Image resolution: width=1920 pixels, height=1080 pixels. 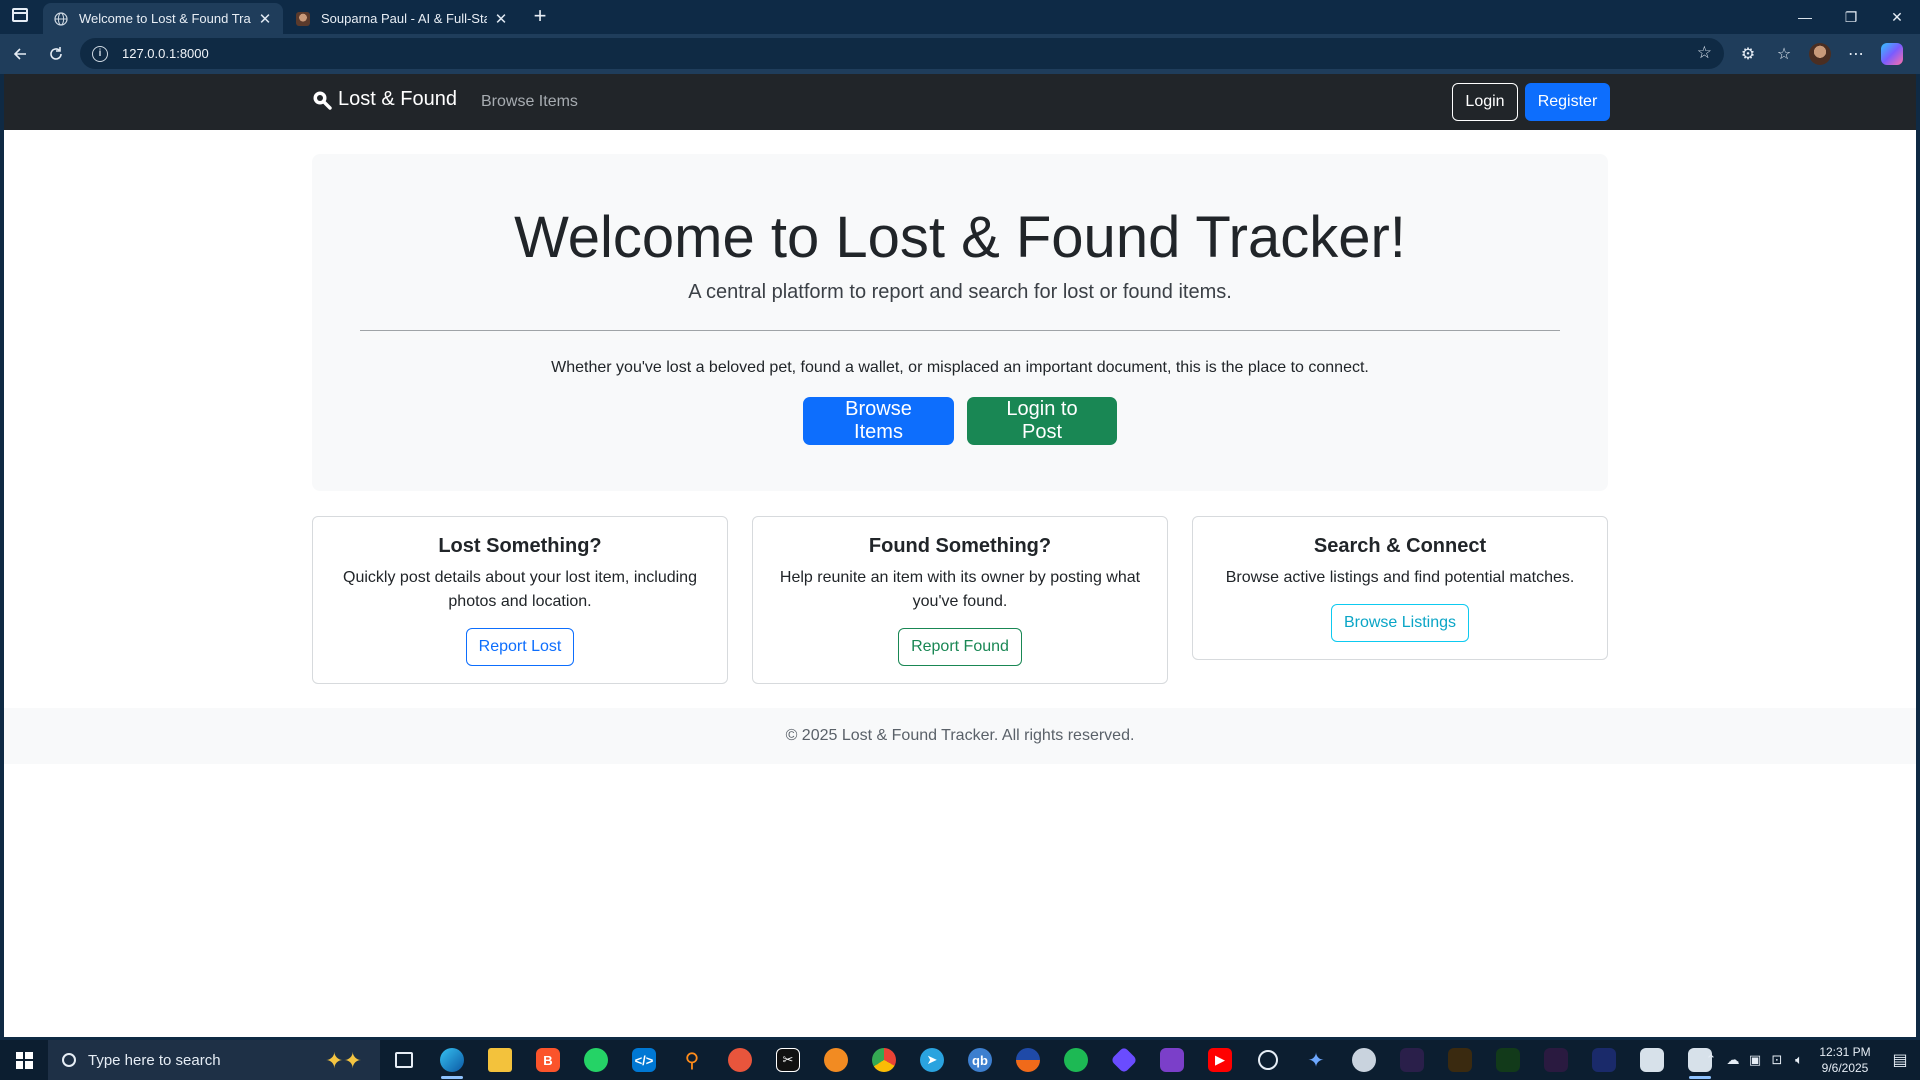 I want to click on task-view-icon, so click(x=404, y=1060).